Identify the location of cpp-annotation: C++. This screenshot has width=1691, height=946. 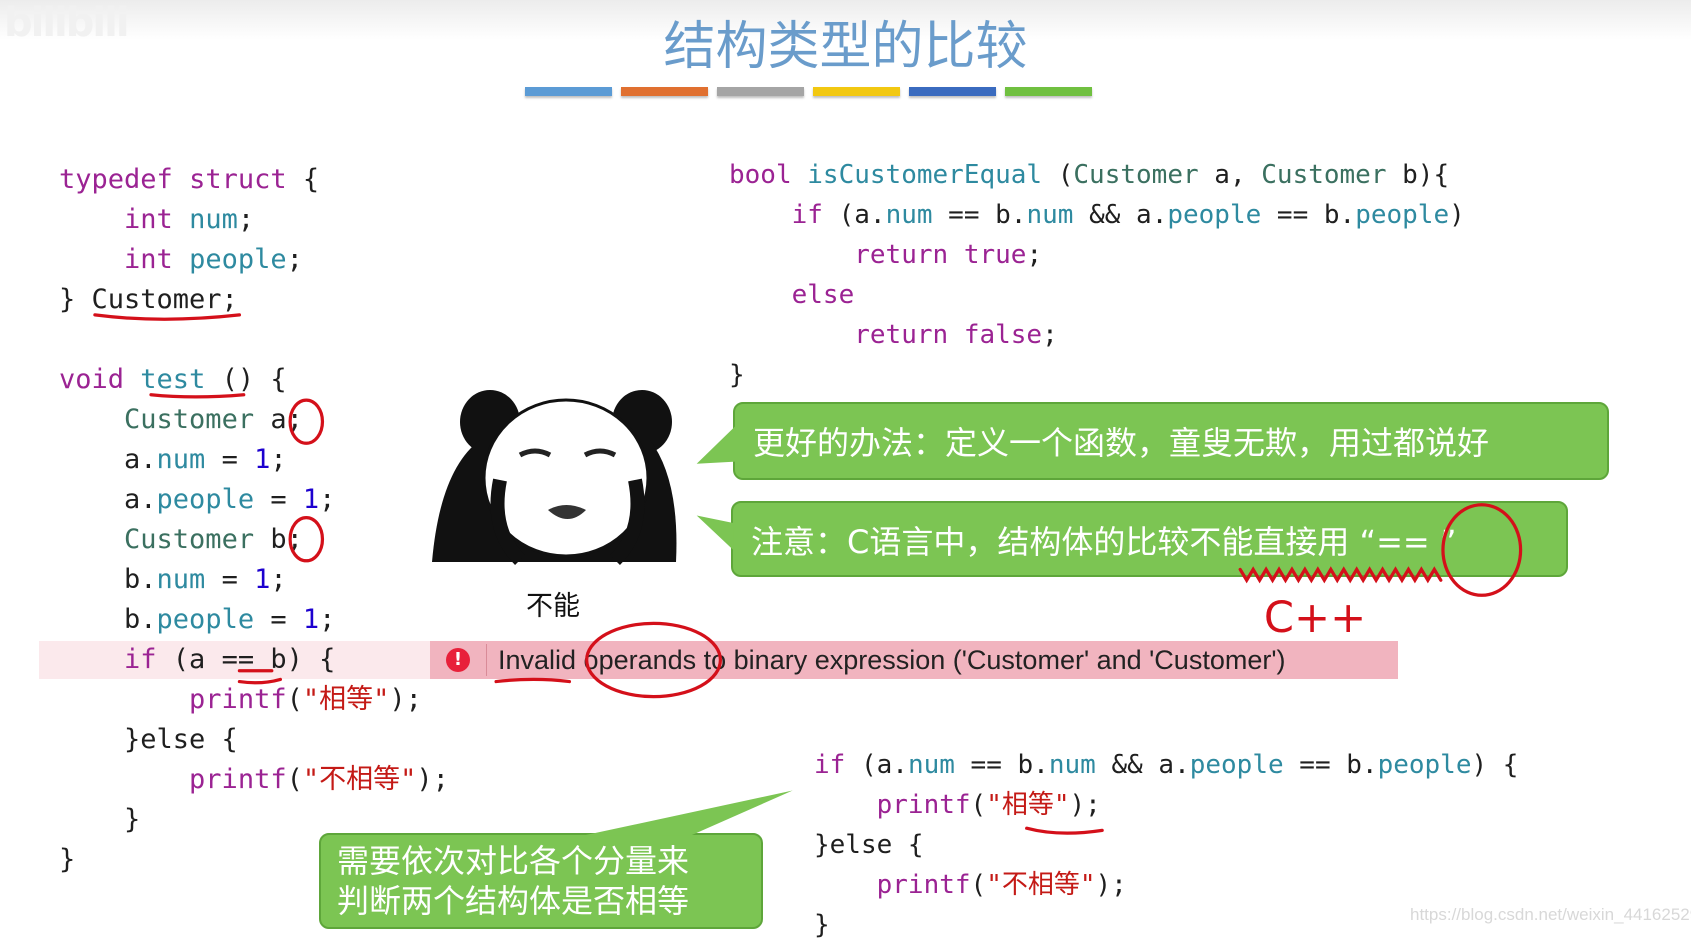
(1315, 618).